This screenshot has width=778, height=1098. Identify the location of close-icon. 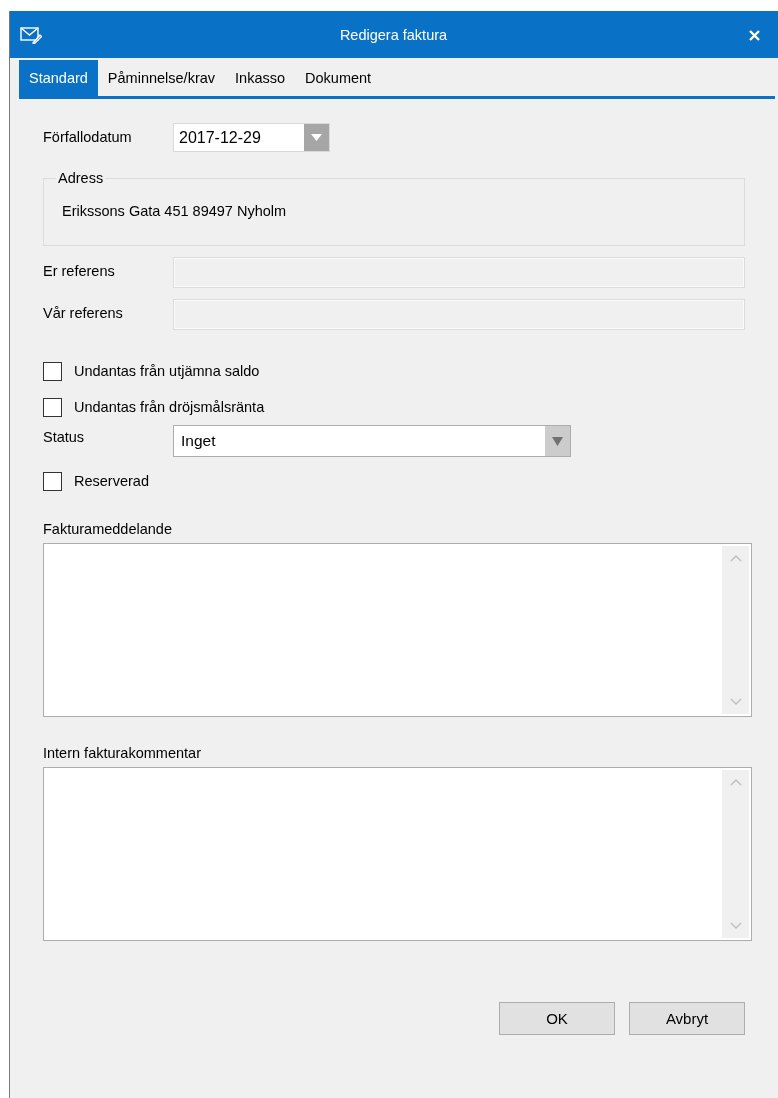
(754, 35).